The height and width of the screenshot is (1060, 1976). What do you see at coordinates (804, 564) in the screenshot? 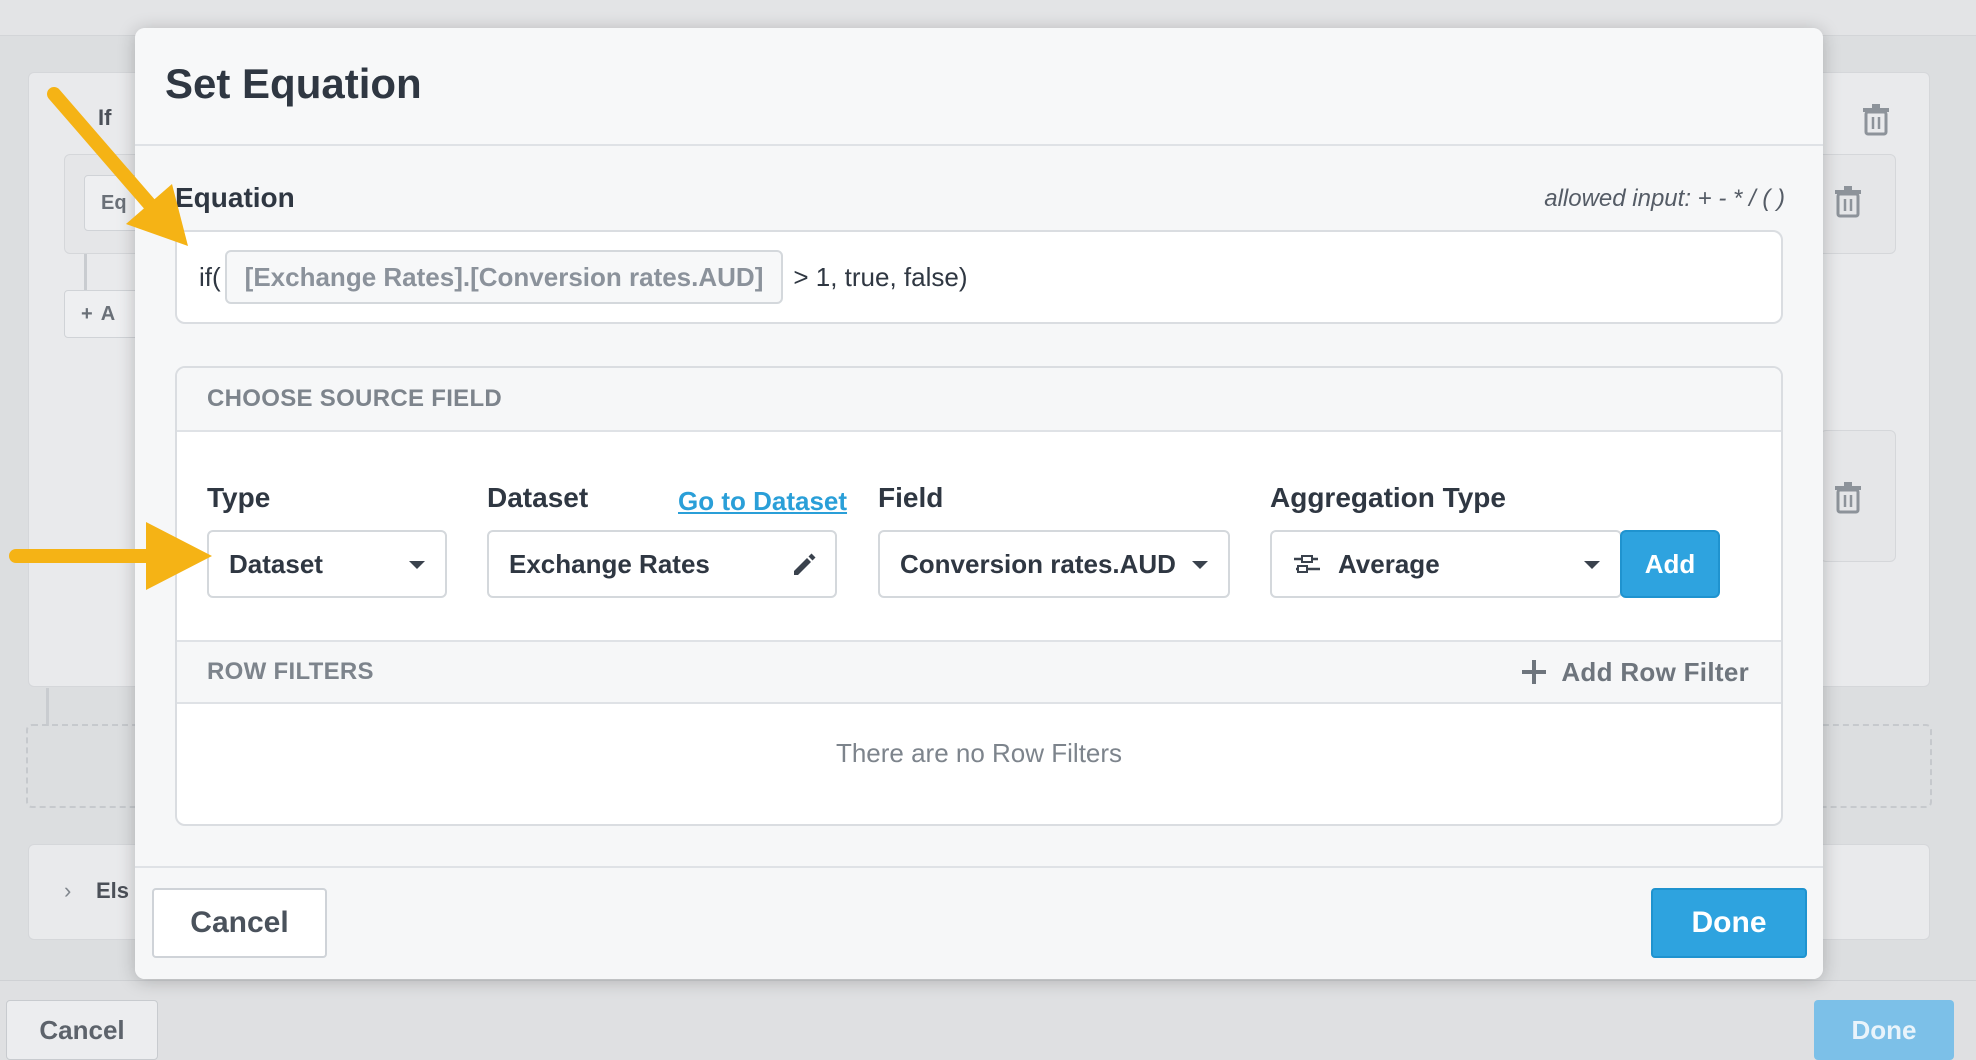
I see `pencil-icon` at bounding box center [804, 564].